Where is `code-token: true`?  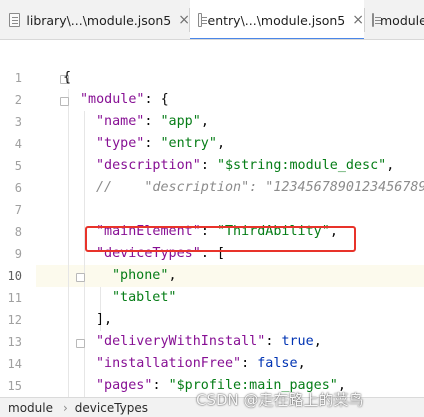
code-token: true is located at coordinates (297, 341).